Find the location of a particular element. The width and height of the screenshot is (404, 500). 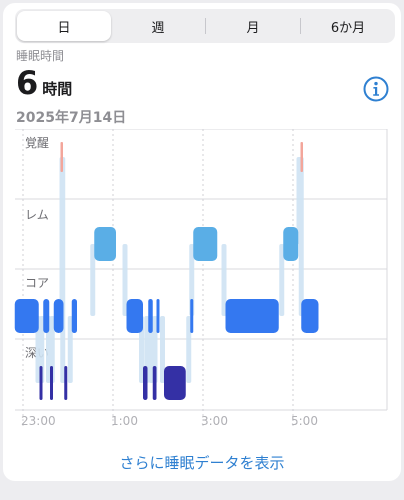

tab-month: 月 is located at coordinates (253, 26).